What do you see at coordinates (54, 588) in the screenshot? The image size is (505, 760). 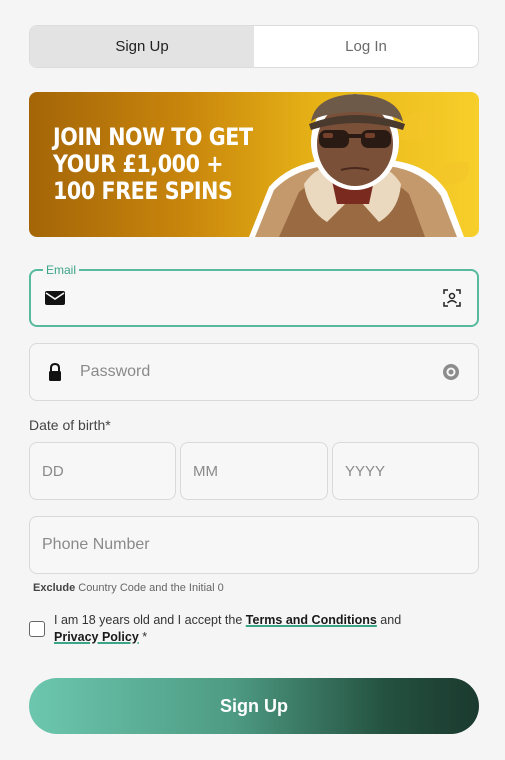 I see `phone-hint-bold: Exclude` at bounding box center [54, 588].